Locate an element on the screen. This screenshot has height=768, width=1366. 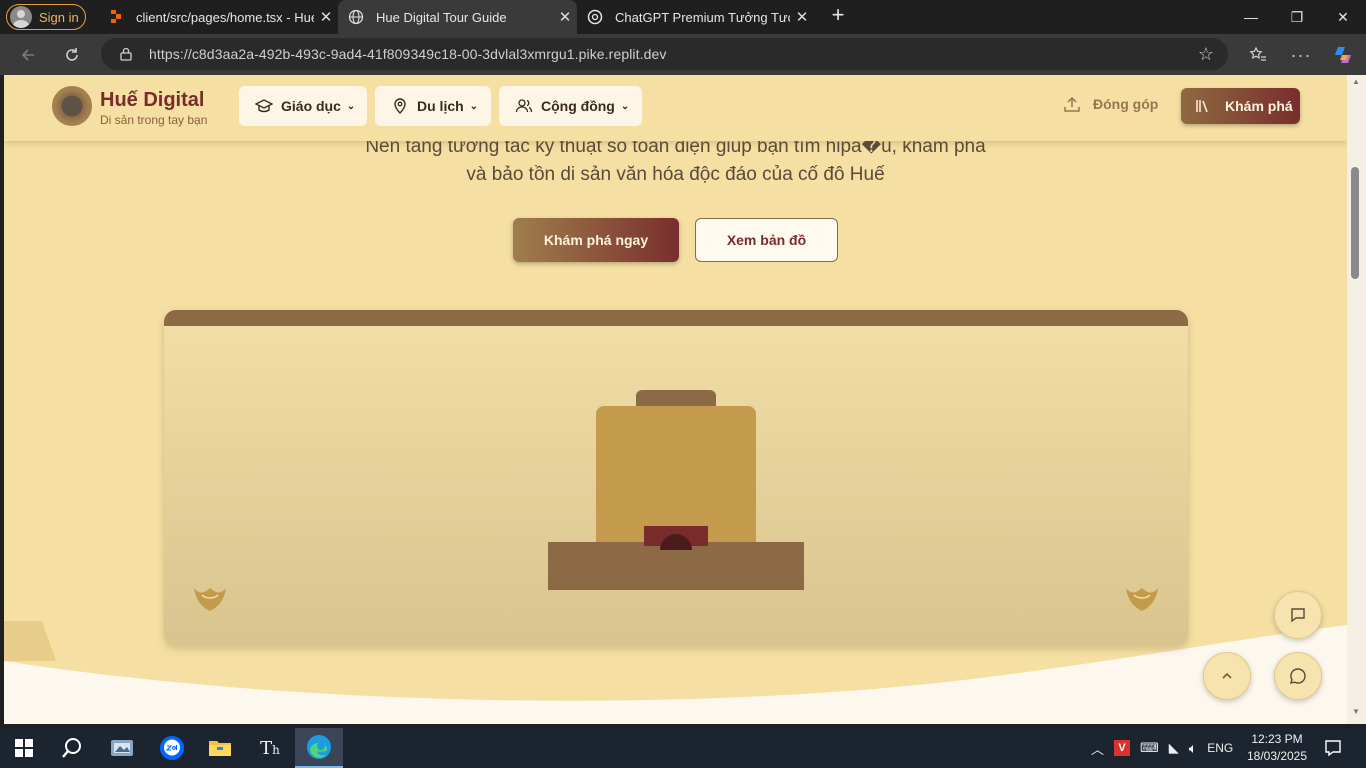
explore-header-button: Khám phá is located at coordinates (1240, 106).